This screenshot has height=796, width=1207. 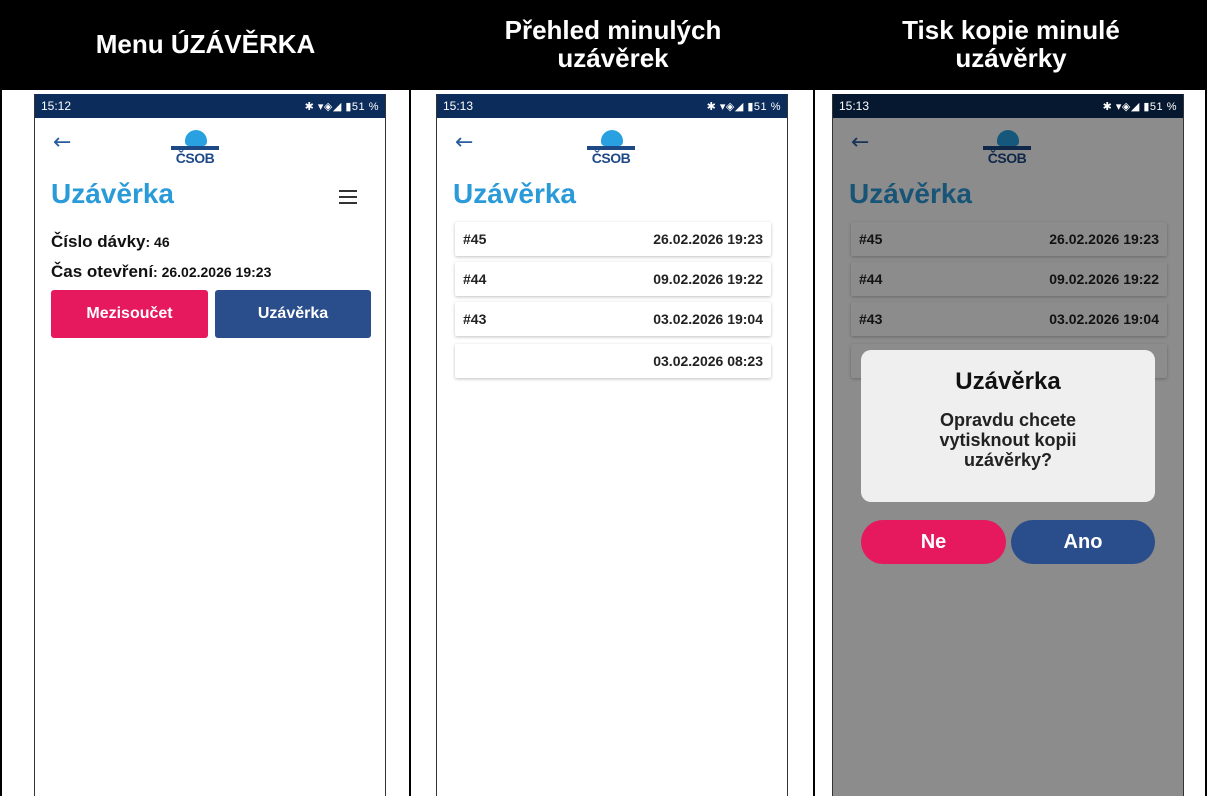 What do you see at coordinates (348, 199) in the screenshot?
I see `hamburger-menu-icon` at bounding box center [348, 199].